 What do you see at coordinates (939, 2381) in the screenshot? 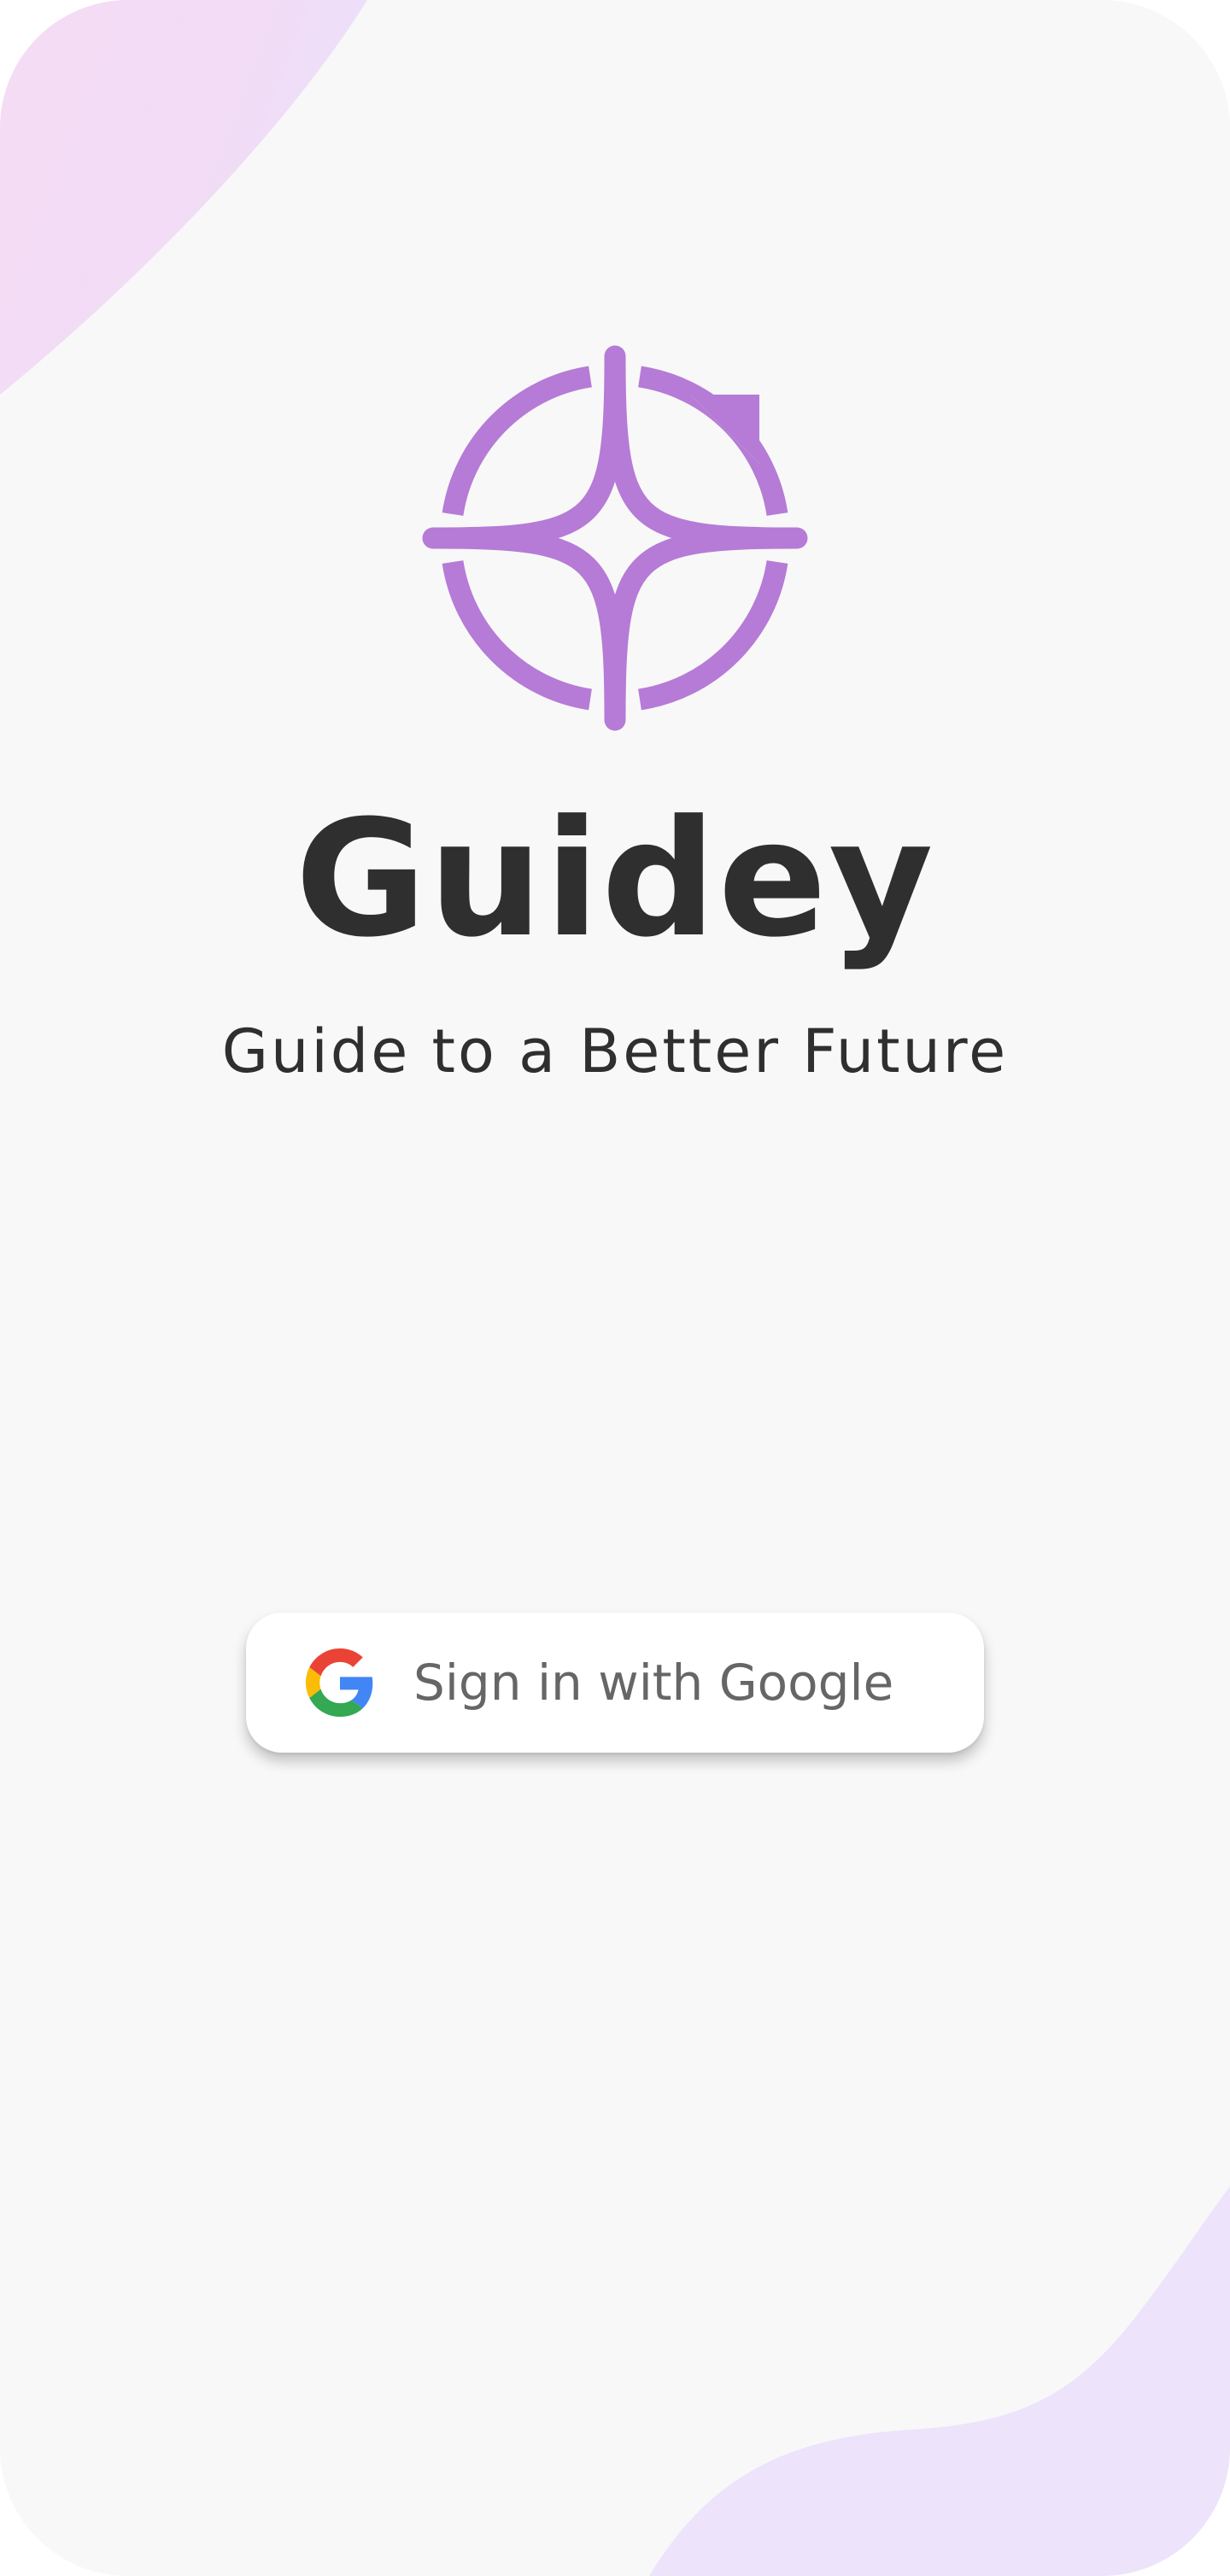
I see `bottom-right-blob` at bounding box center [939, 2381].